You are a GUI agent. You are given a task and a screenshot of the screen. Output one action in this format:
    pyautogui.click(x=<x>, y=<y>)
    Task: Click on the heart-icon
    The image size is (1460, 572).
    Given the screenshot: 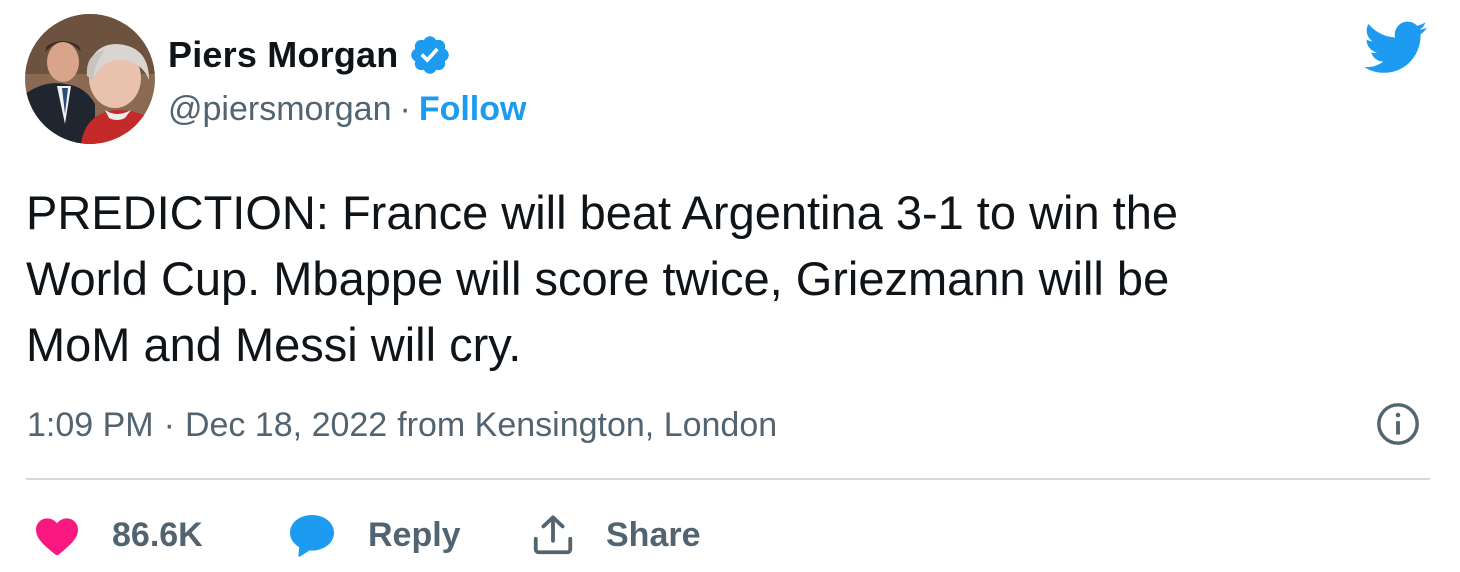 What is the action you would take?
    pyautogui.click(x=57, y=537)
    